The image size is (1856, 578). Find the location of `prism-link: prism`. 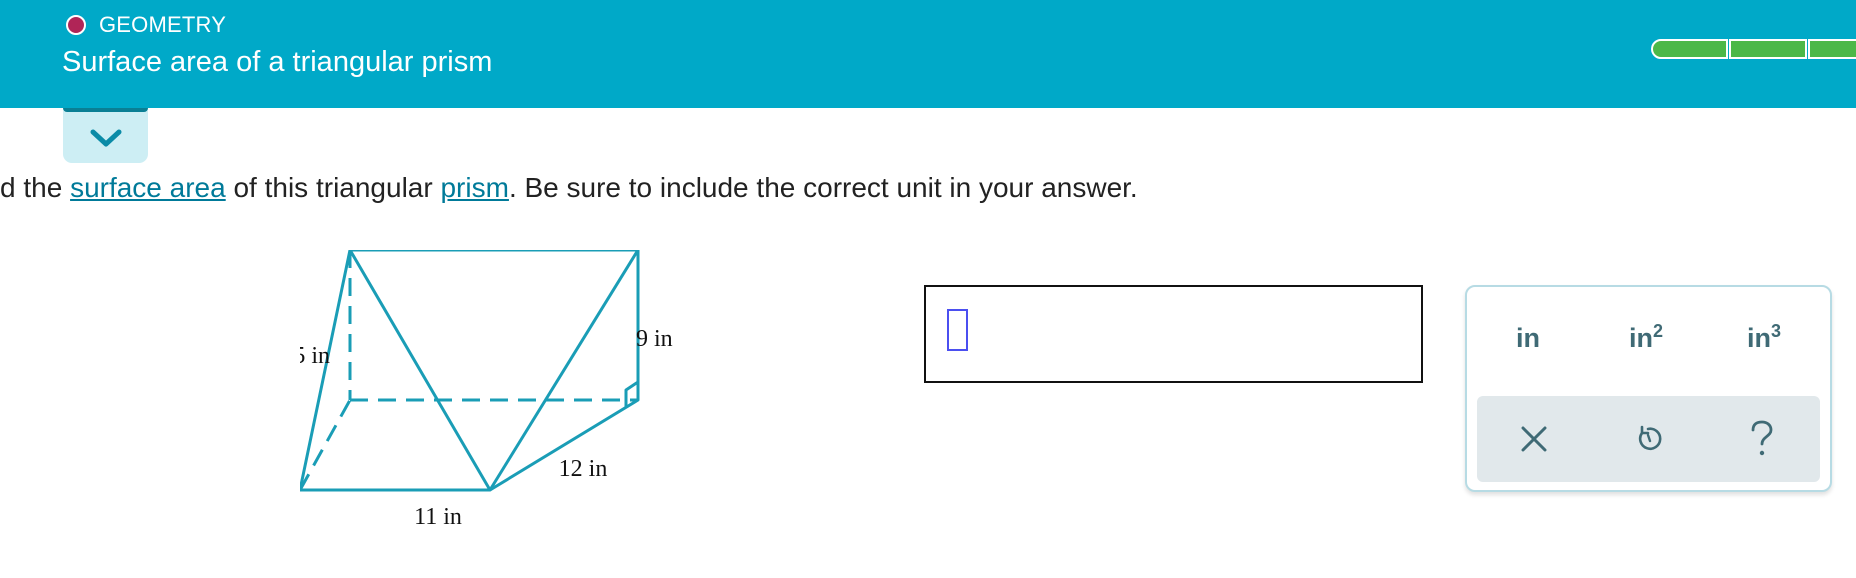

prism-link: prism is located at coordinates (474, 187).